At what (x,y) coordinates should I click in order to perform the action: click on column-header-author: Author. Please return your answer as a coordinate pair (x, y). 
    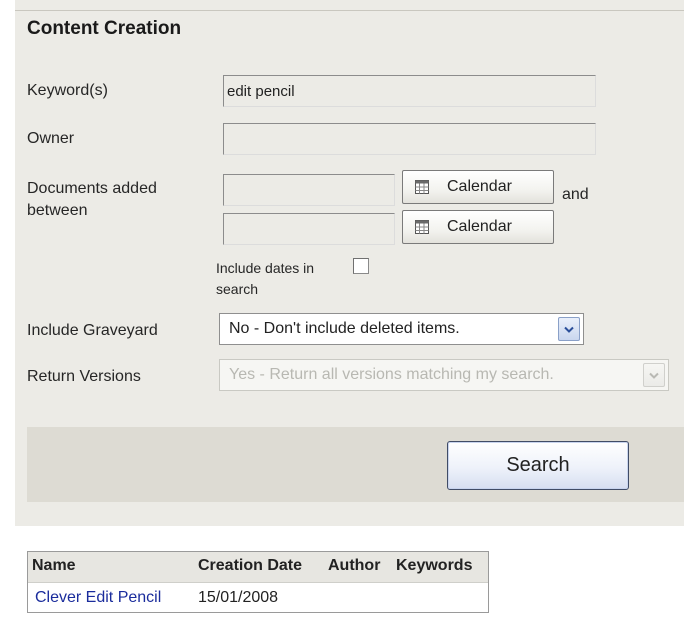
    Looking at the image, I should click on (354, 565).